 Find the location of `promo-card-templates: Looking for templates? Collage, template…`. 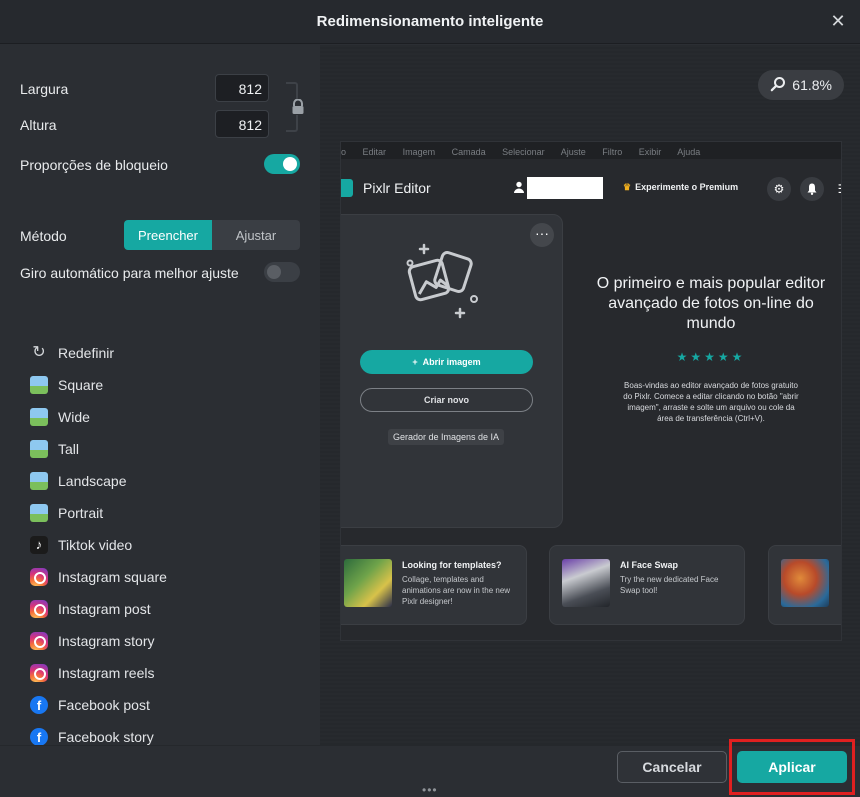

promo-card-templates: Looking for templates? Collage, template… is located at coordinates (434, 585).